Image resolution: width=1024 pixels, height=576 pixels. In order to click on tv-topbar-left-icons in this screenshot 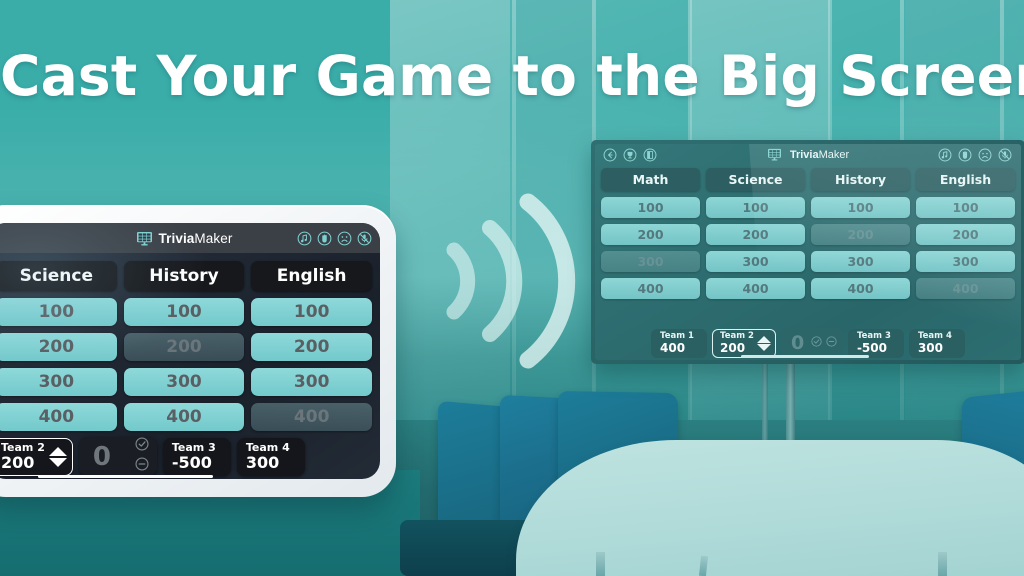, I will do `click(630, 155)`.